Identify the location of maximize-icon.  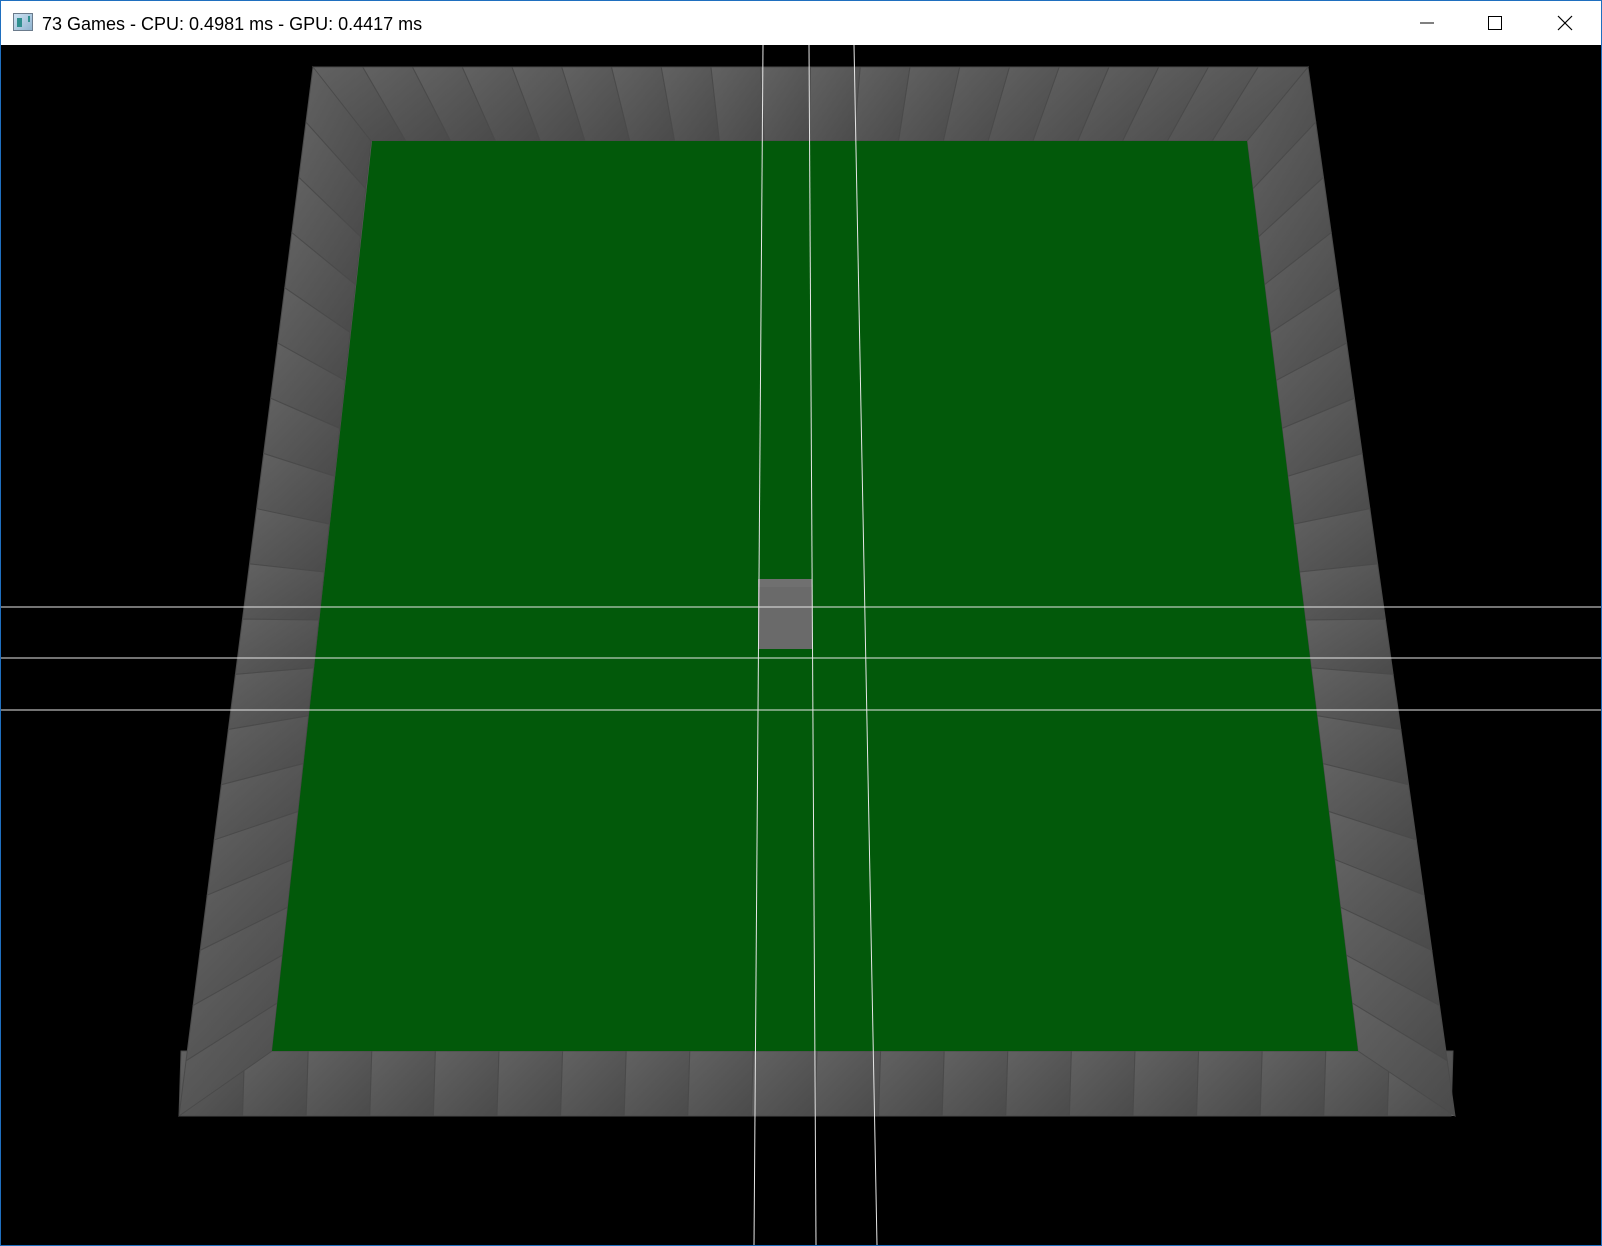
(1495, 23).